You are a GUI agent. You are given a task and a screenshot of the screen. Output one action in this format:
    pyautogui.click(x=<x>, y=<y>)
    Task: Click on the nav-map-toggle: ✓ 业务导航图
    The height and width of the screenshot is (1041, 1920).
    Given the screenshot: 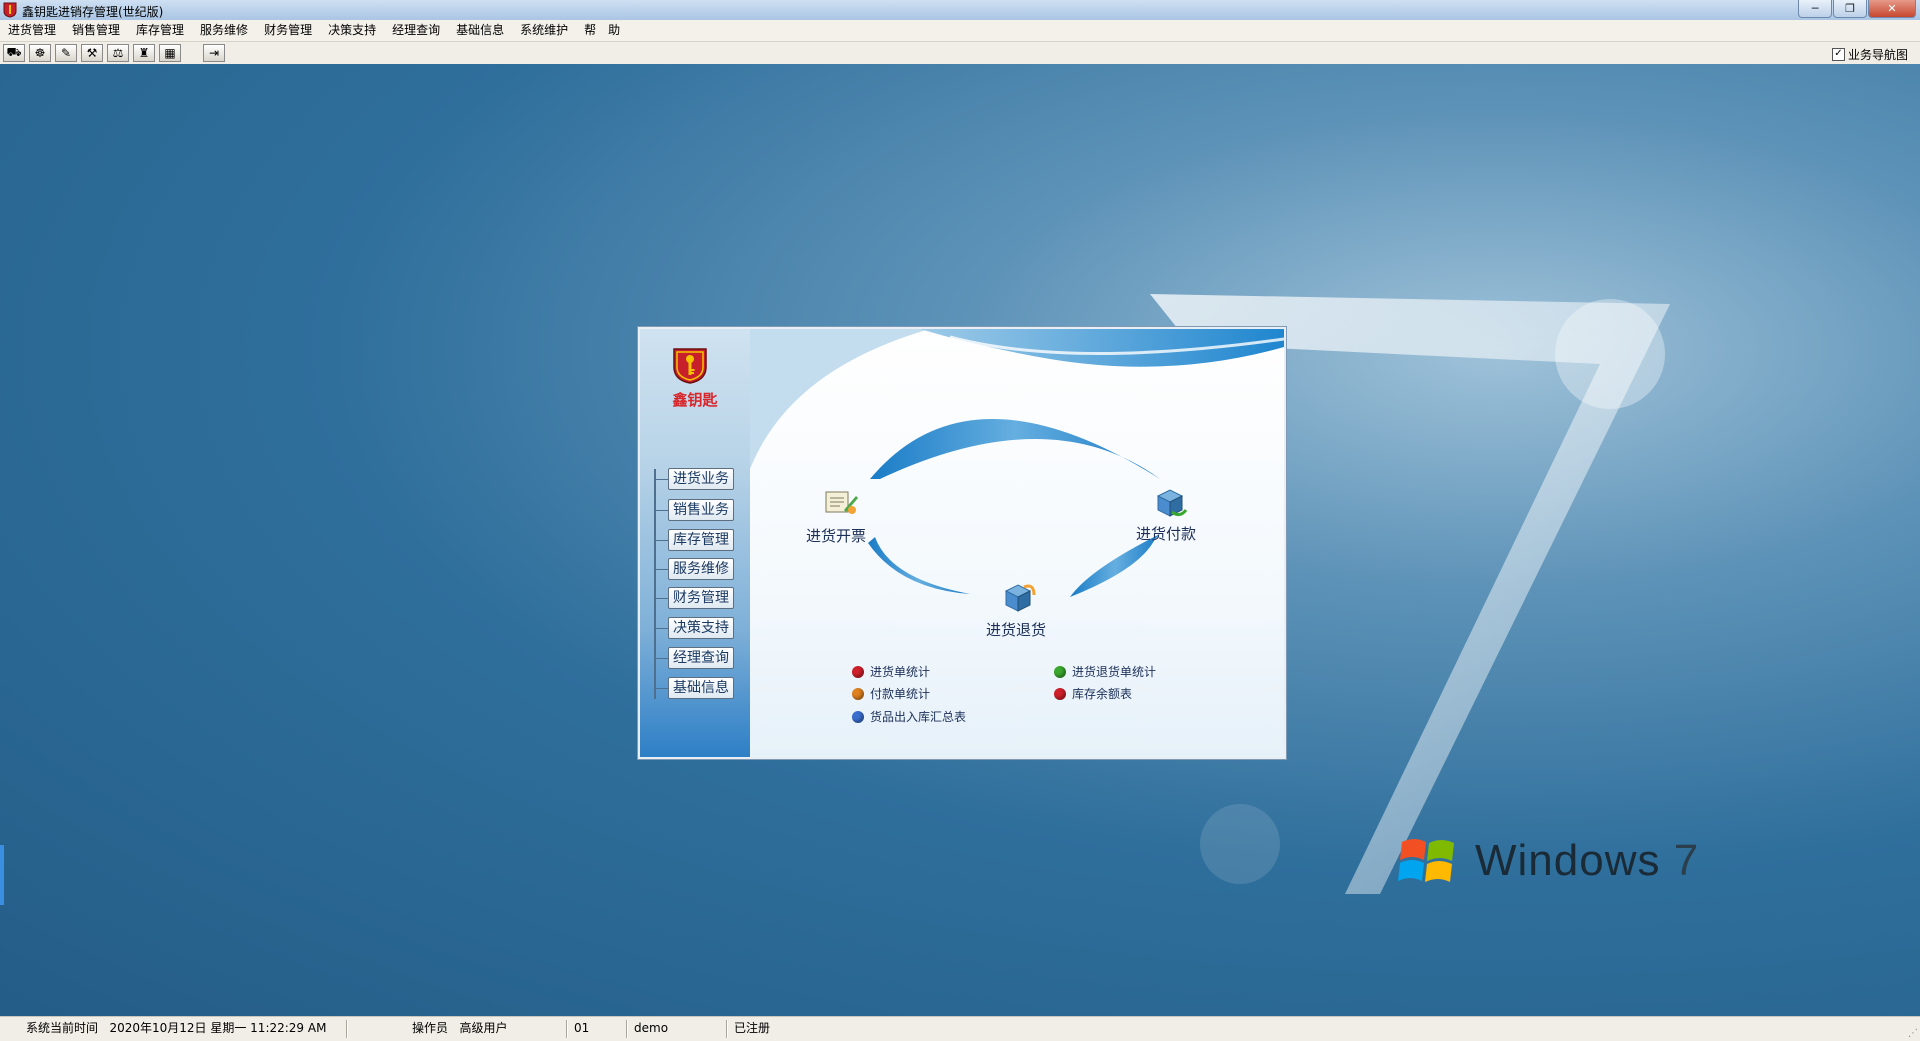 What is the action you would take?
    pyautogui.click(x=1869, y=54)
    